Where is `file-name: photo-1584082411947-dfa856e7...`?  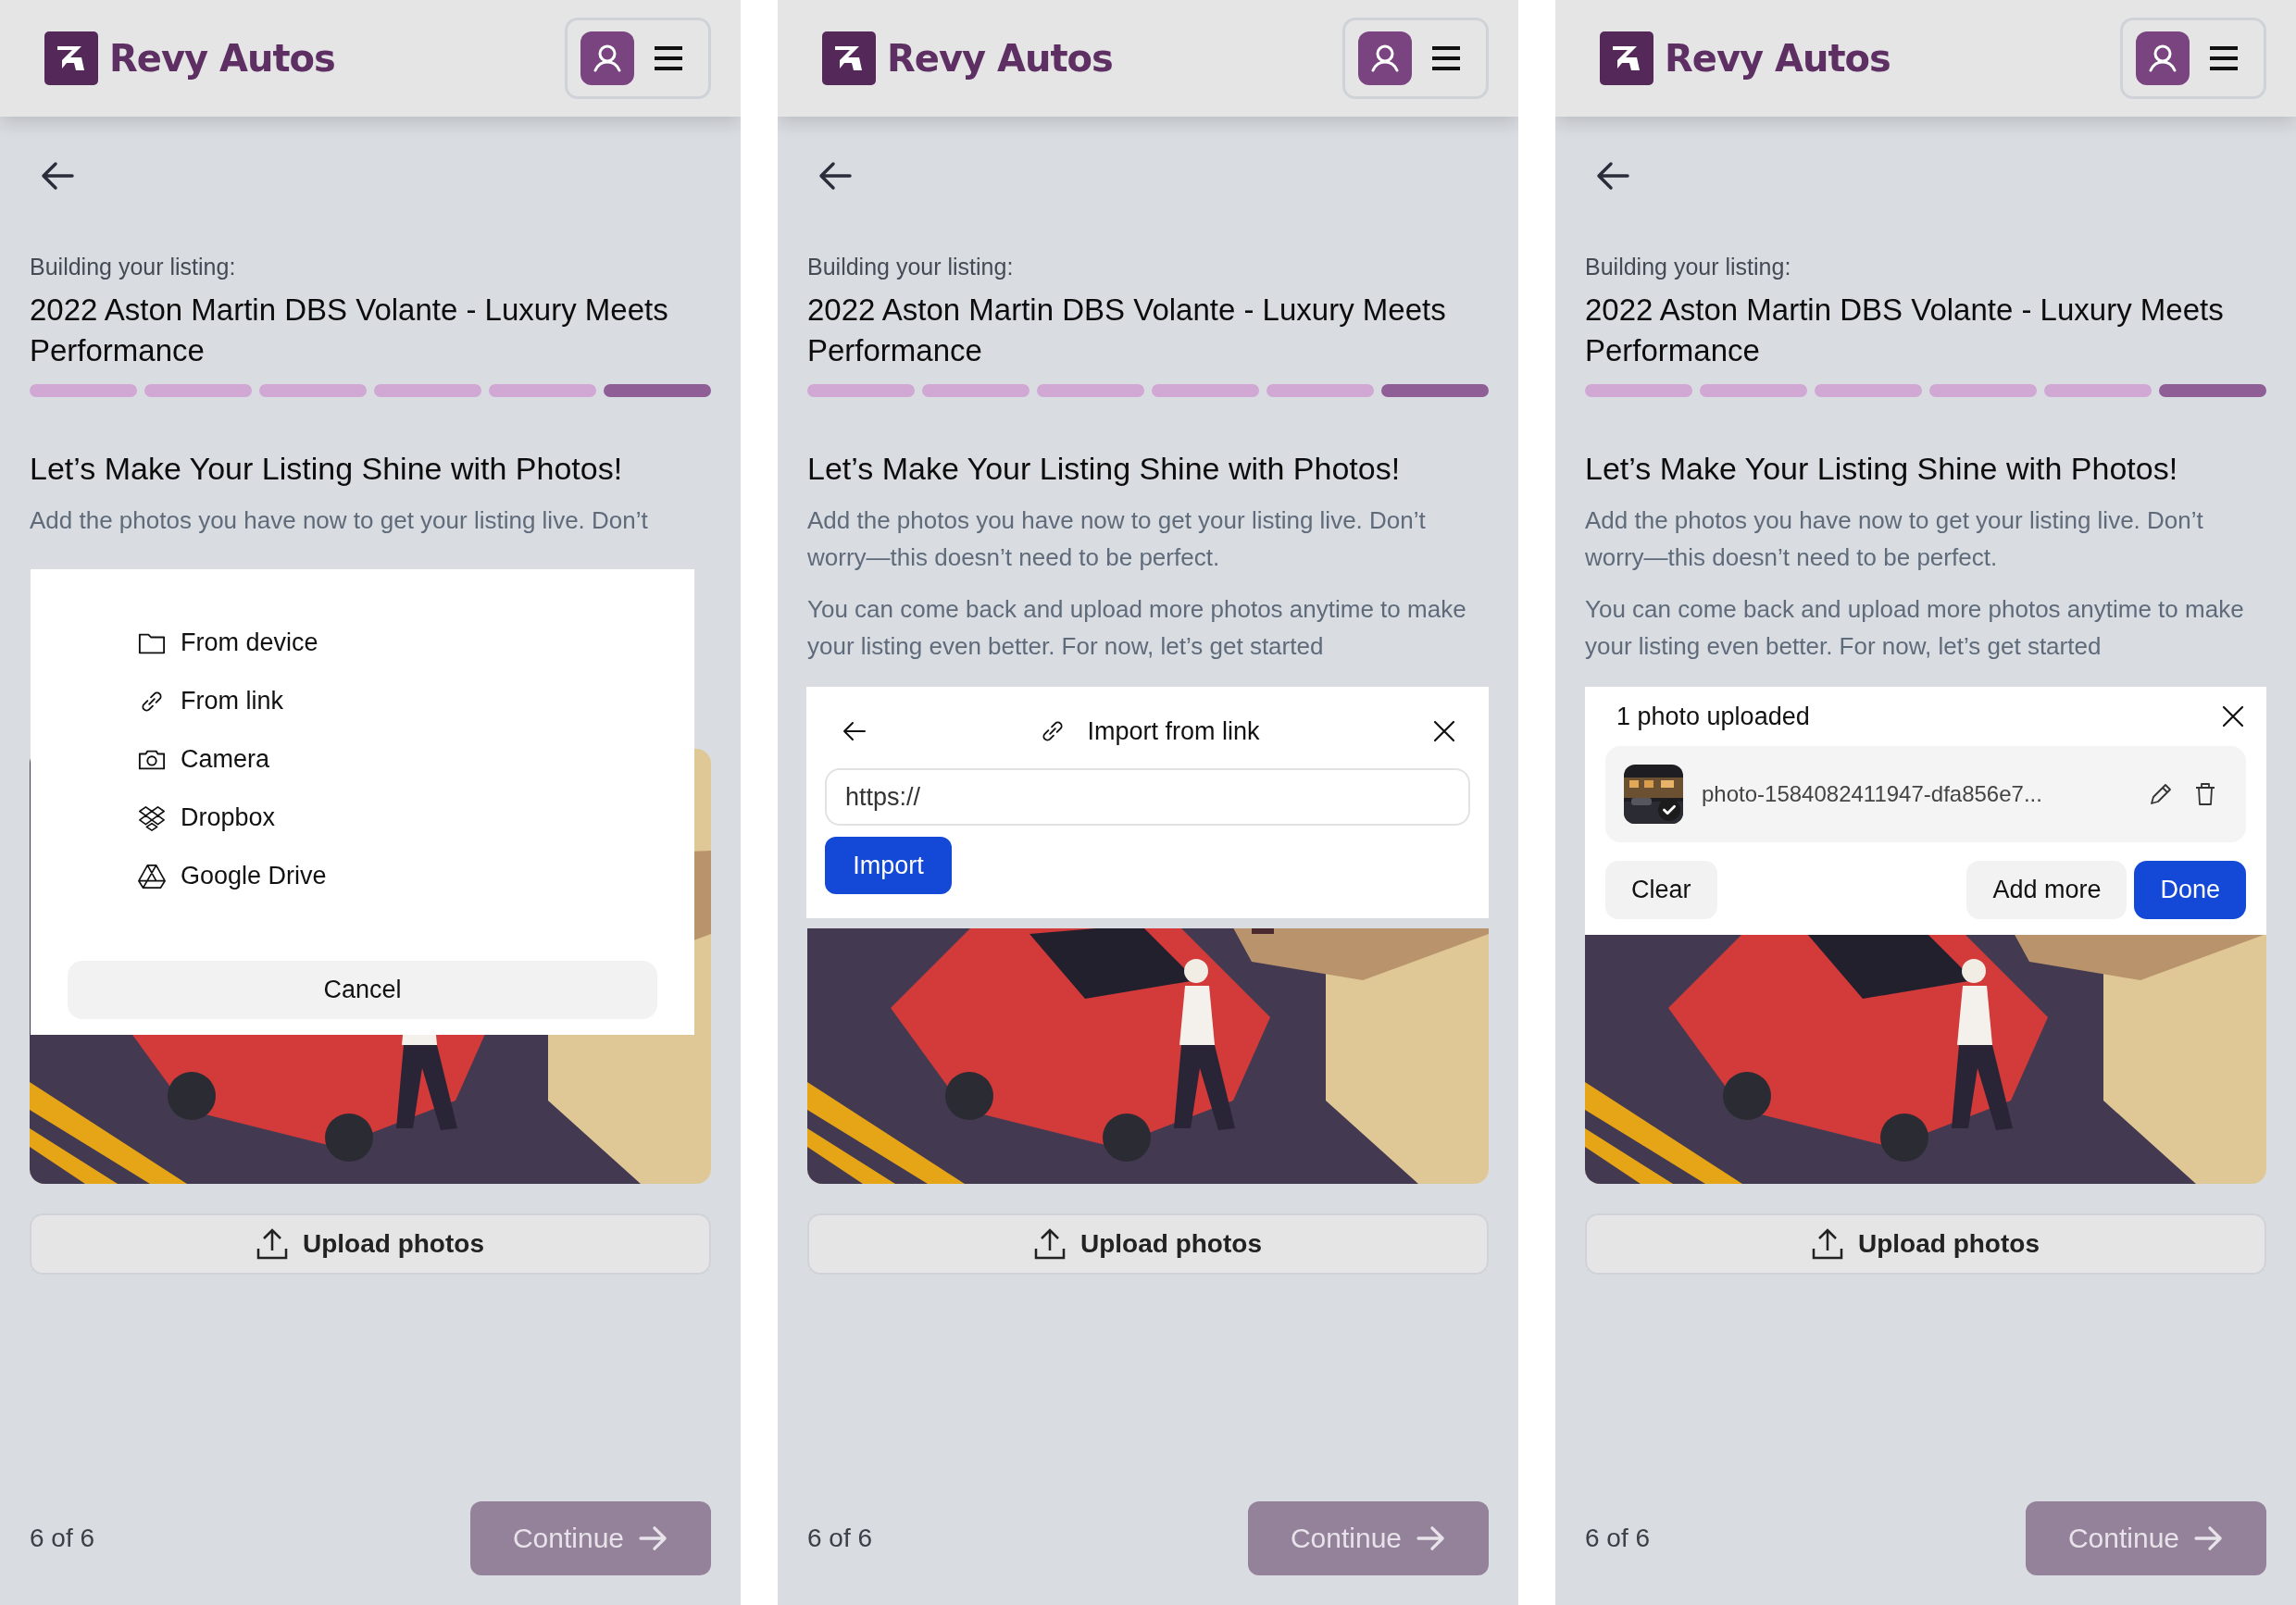
file-name: photo-1584082411947-dfa856e7... is located at coordinates (1872, 794).